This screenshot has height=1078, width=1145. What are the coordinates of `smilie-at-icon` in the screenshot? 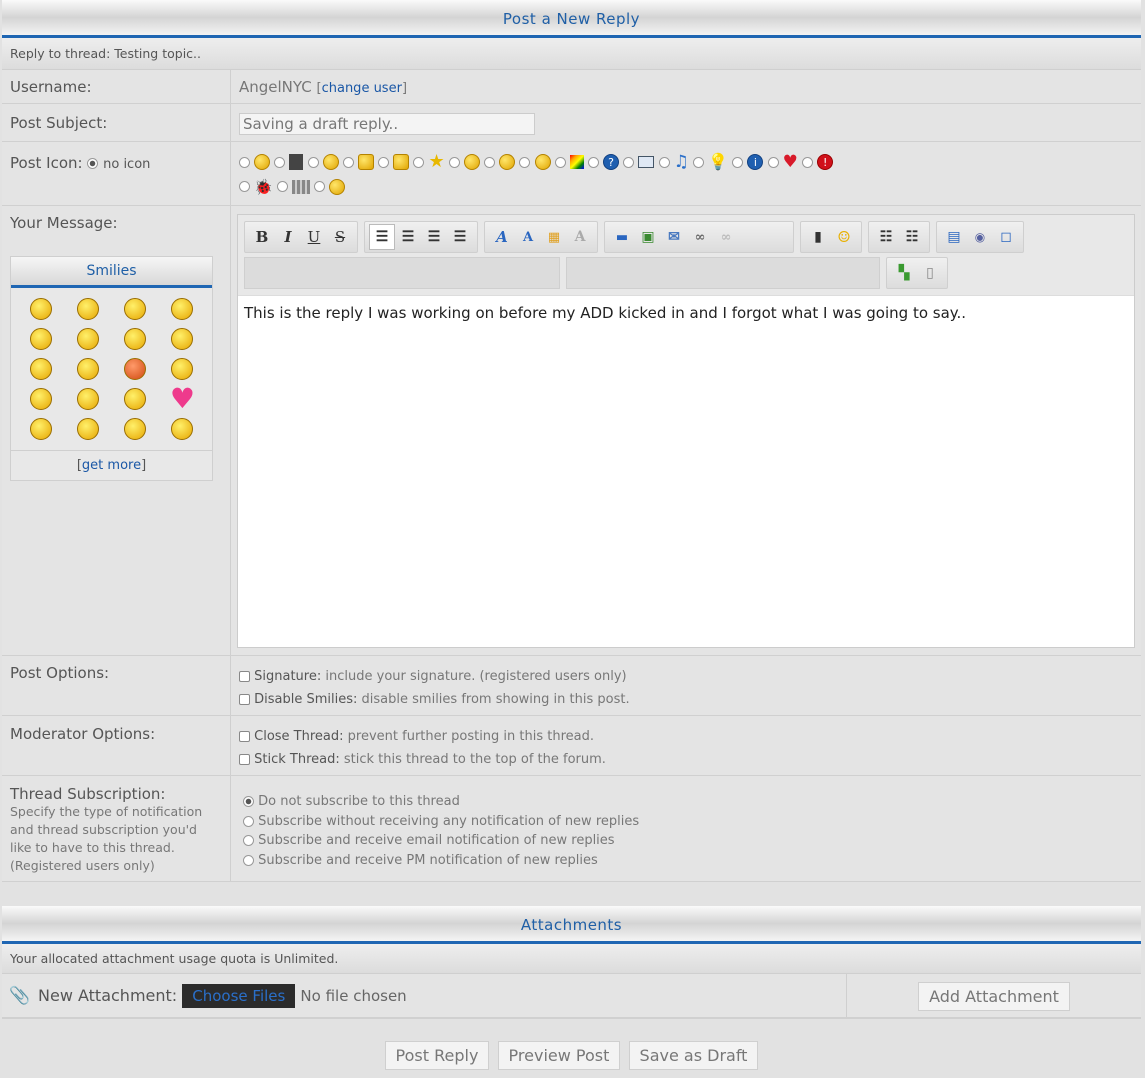 It's located at (40, 369).